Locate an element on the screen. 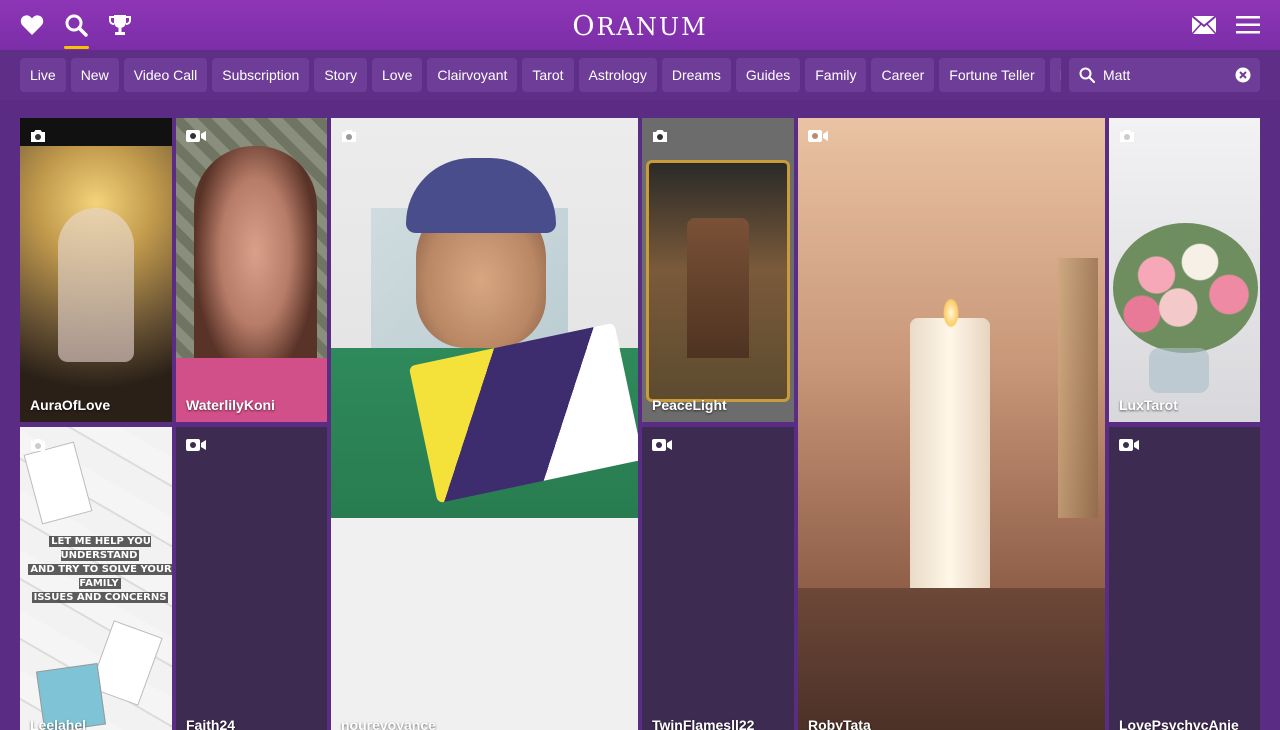 This screenshot has height=730, width=1280. mail-icon is located at coordinates (1204, 25).